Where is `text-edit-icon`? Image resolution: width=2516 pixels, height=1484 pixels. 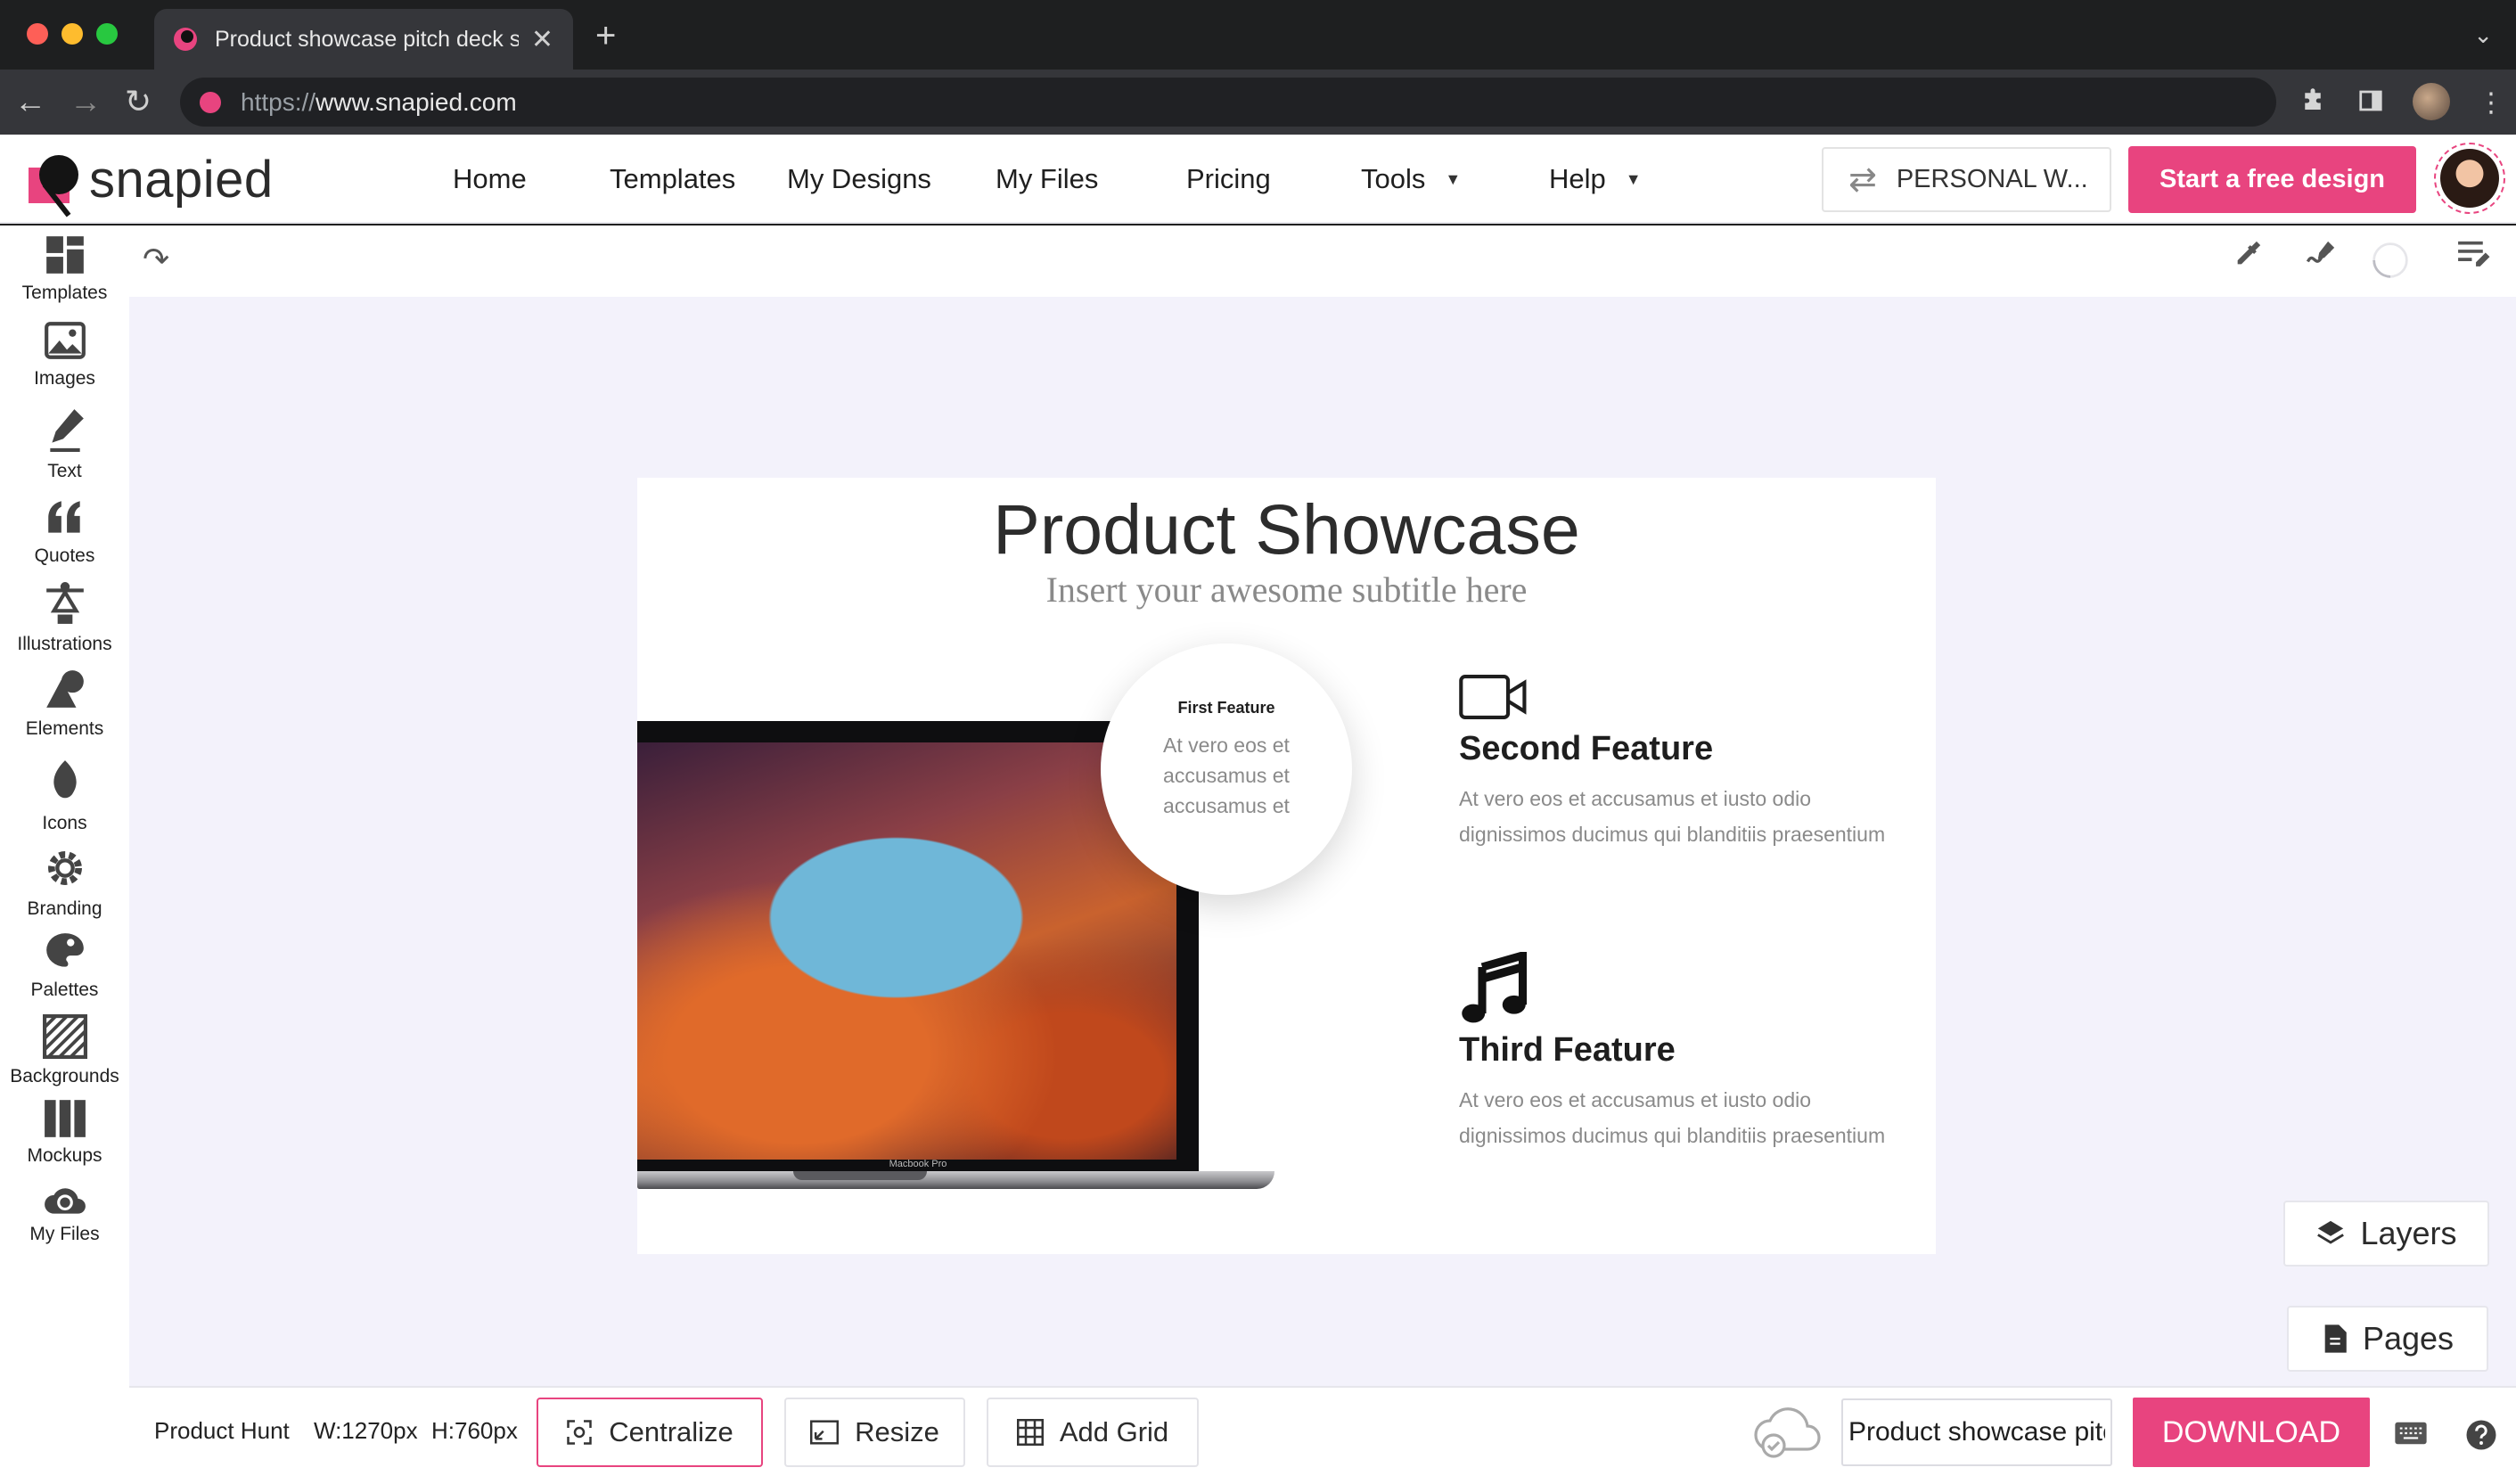
text-edit-icon is located at coordinates (2473, 258).